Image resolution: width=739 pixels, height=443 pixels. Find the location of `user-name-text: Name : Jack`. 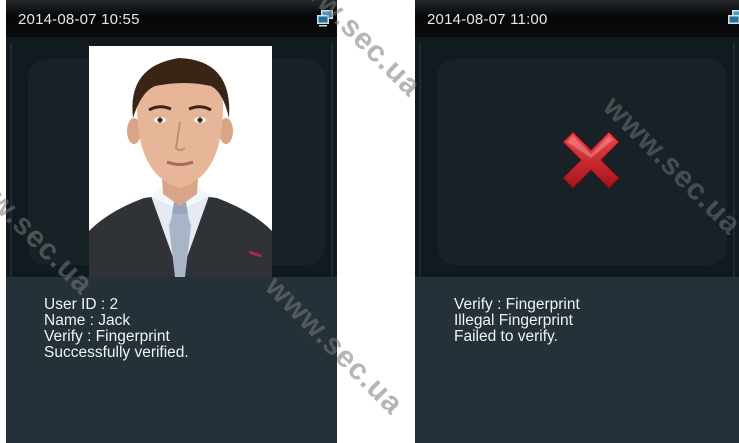

user-name-text: Name : Jack is located at coordinates (87, 320).